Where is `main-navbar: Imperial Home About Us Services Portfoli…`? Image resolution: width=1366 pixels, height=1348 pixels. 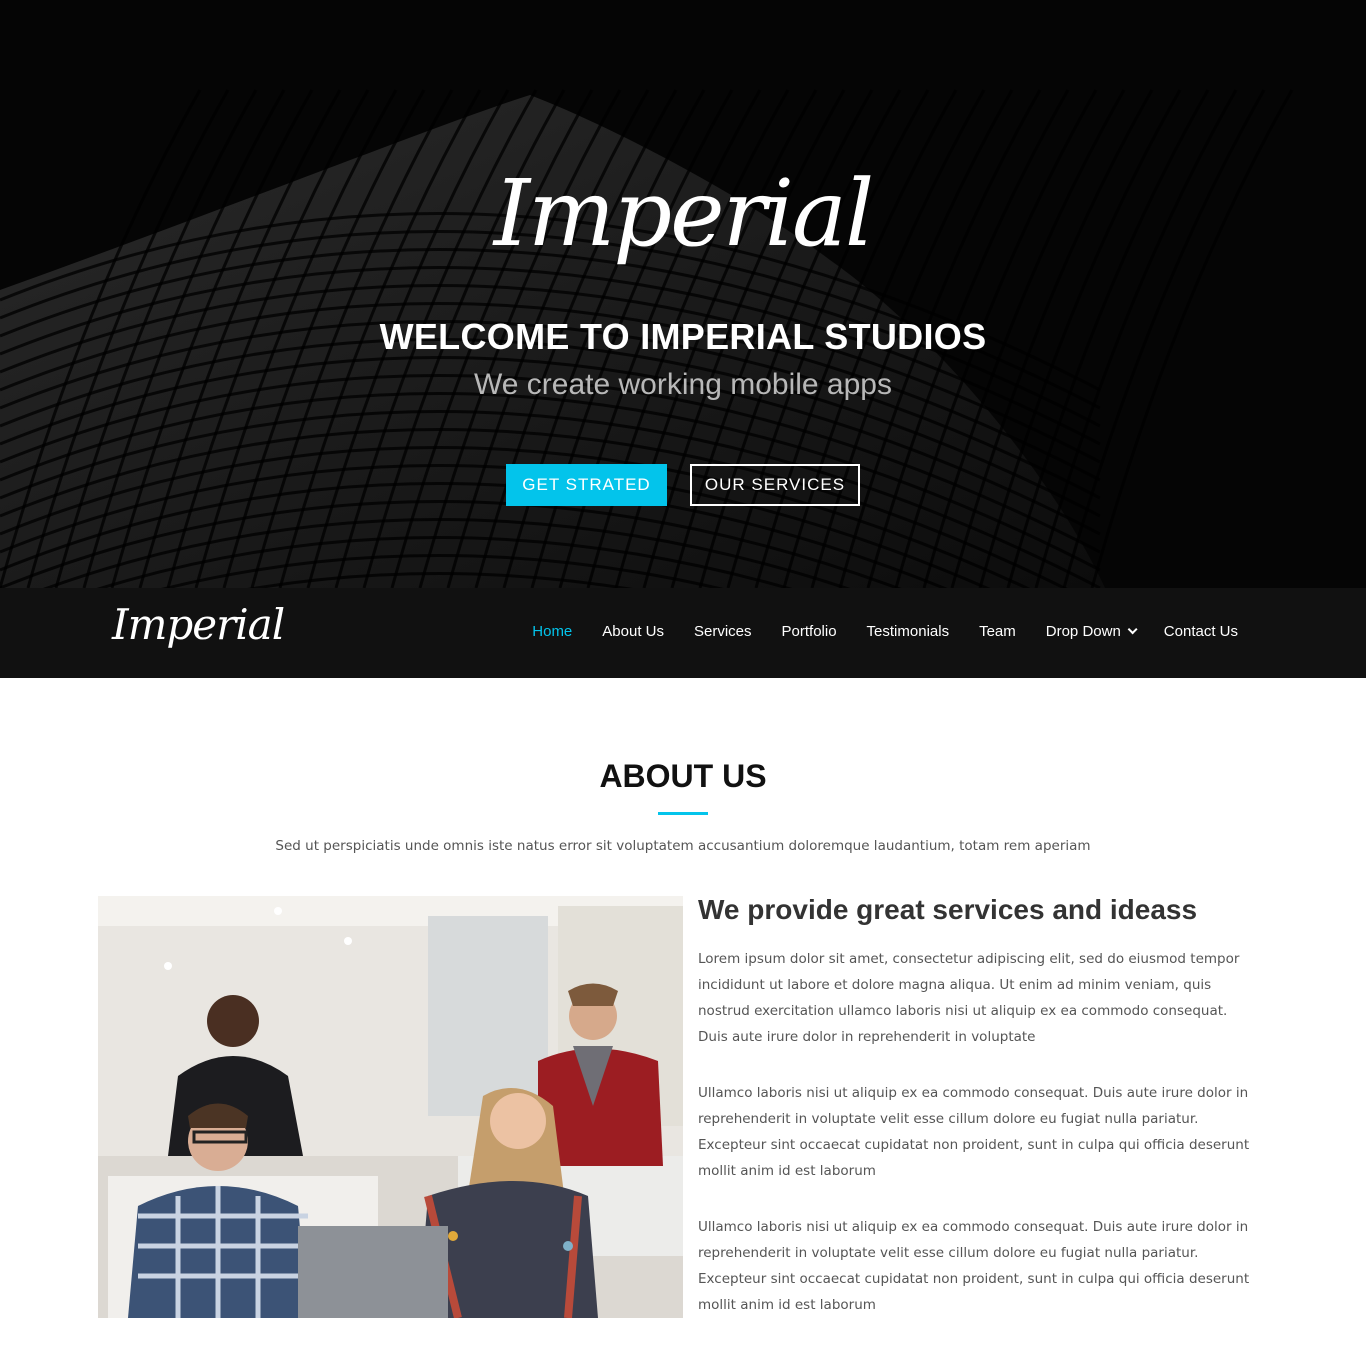 main-navbar: Imperial Home About Us Services Portfoli… is located at coordinates (683, 633).